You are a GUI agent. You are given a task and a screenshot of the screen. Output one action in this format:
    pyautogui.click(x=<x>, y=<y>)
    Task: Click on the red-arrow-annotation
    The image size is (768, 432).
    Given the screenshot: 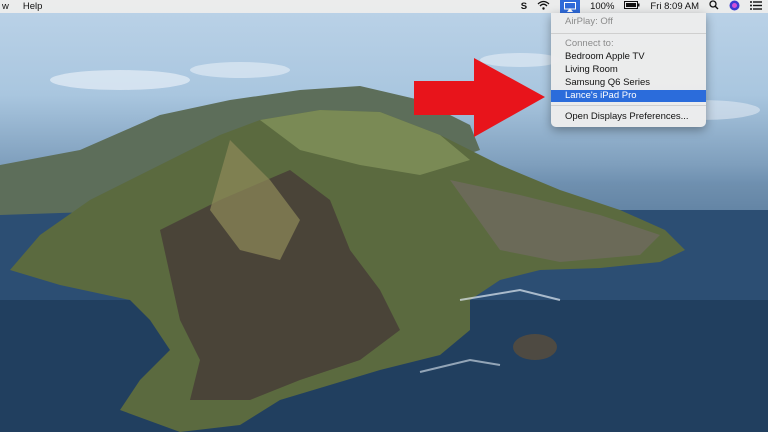 What is the action you would take?
    pyautogui.click(x=479, y=97)
    